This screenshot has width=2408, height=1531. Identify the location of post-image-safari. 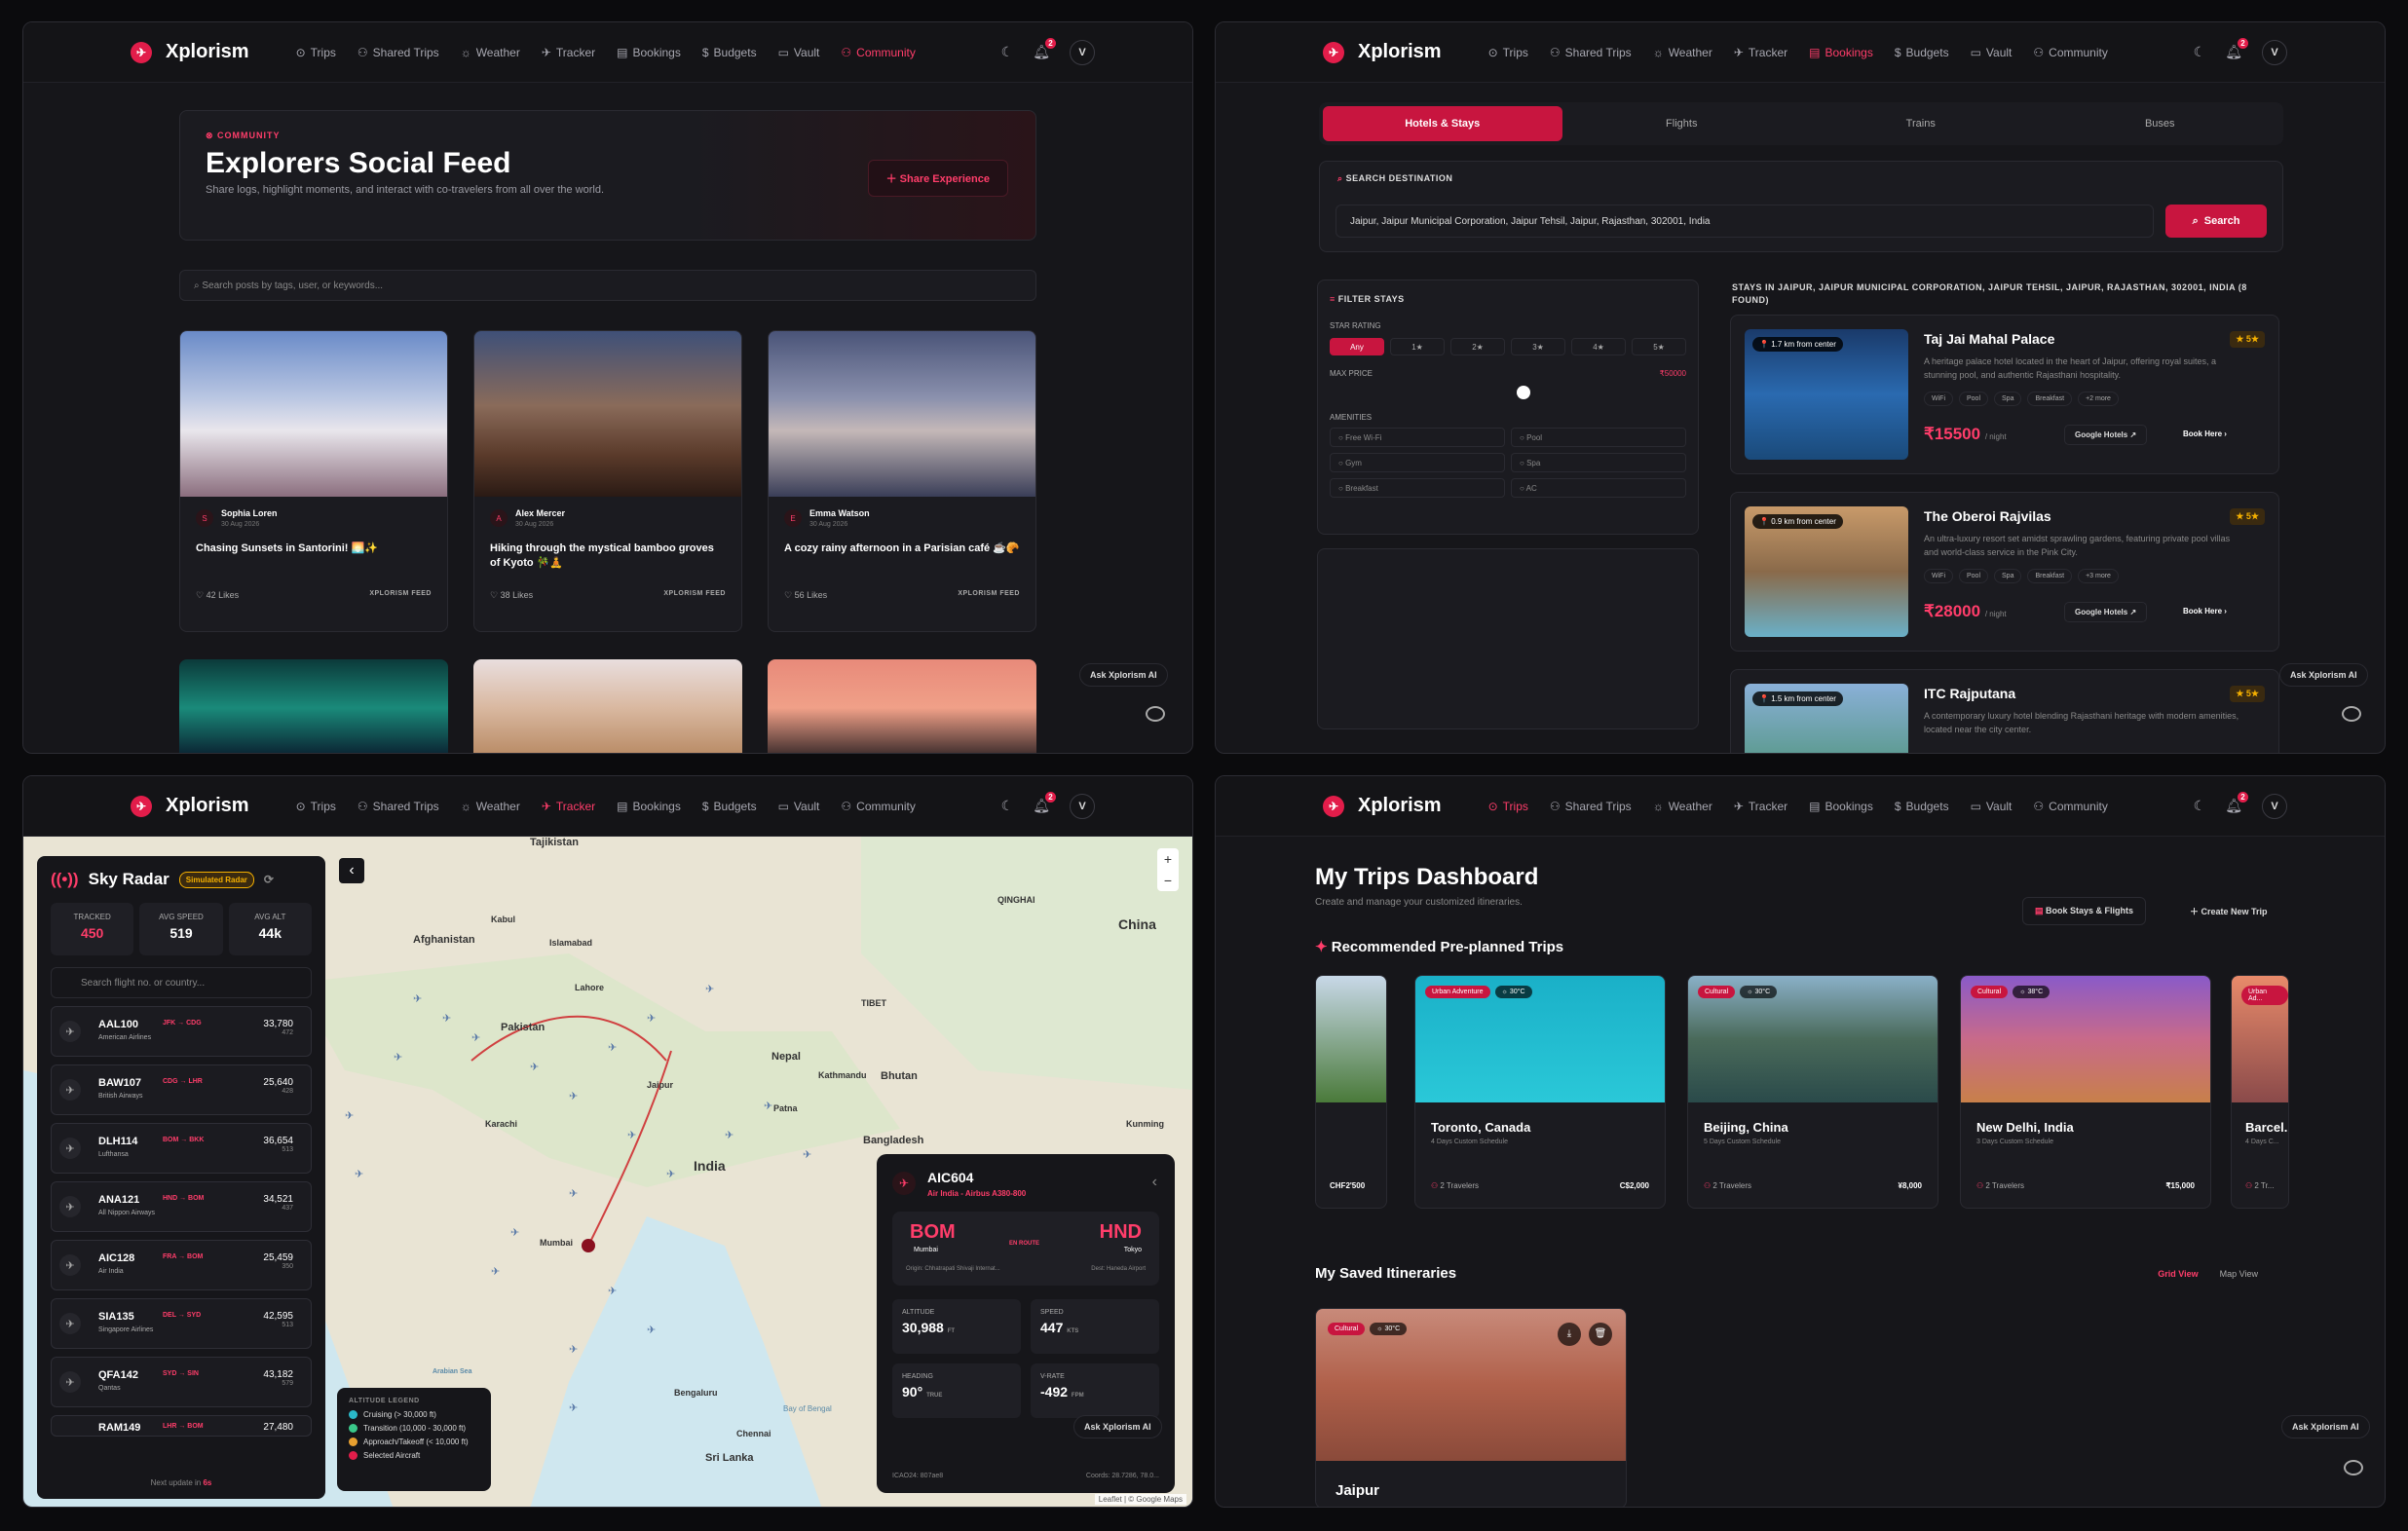
(902, 706).